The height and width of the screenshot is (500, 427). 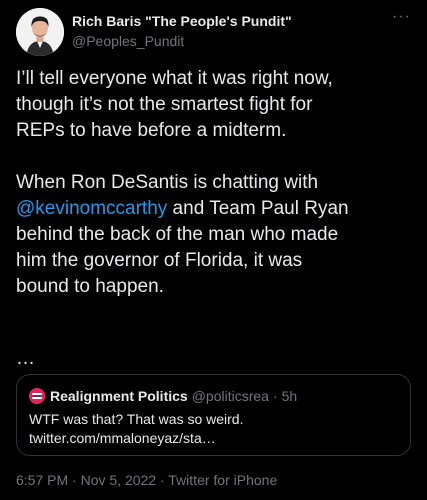 I want to click on tweet-line: bound to happen., so click(x=90, y=286).